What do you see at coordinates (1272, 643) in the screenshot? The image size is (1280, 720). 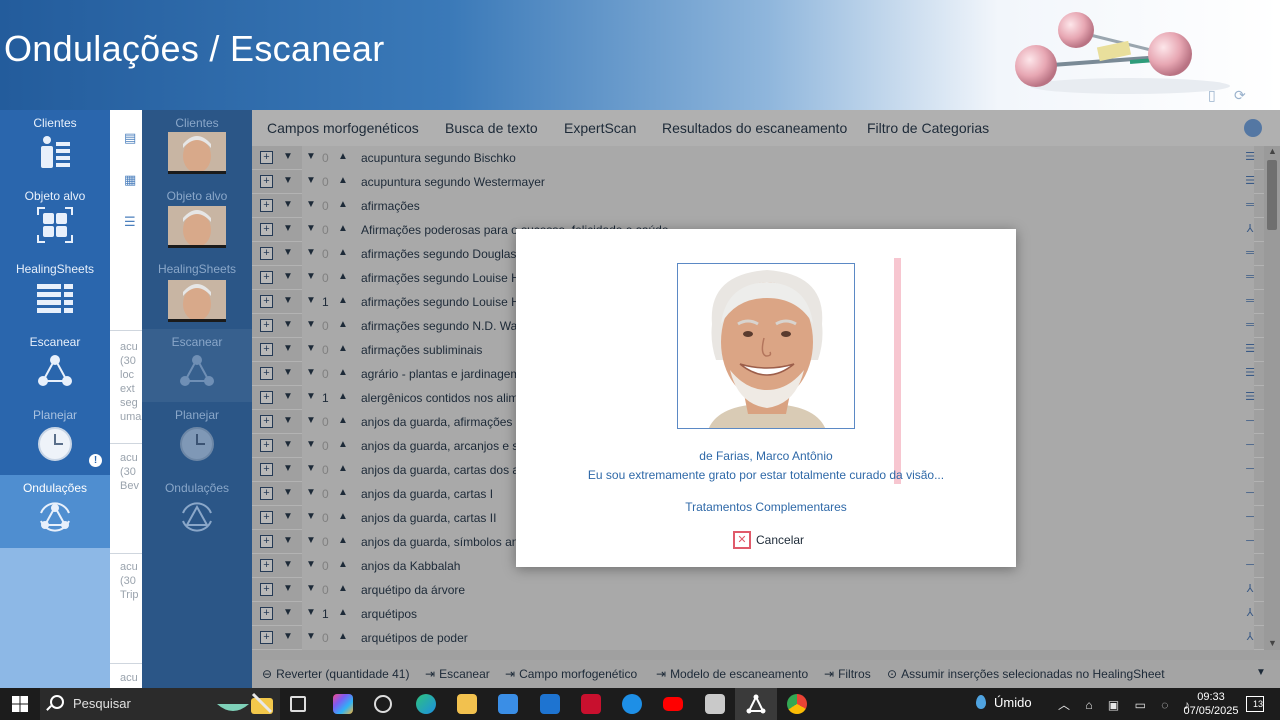 I see `scroll-down-icon: ▼` at bounding box center [1272, 643].